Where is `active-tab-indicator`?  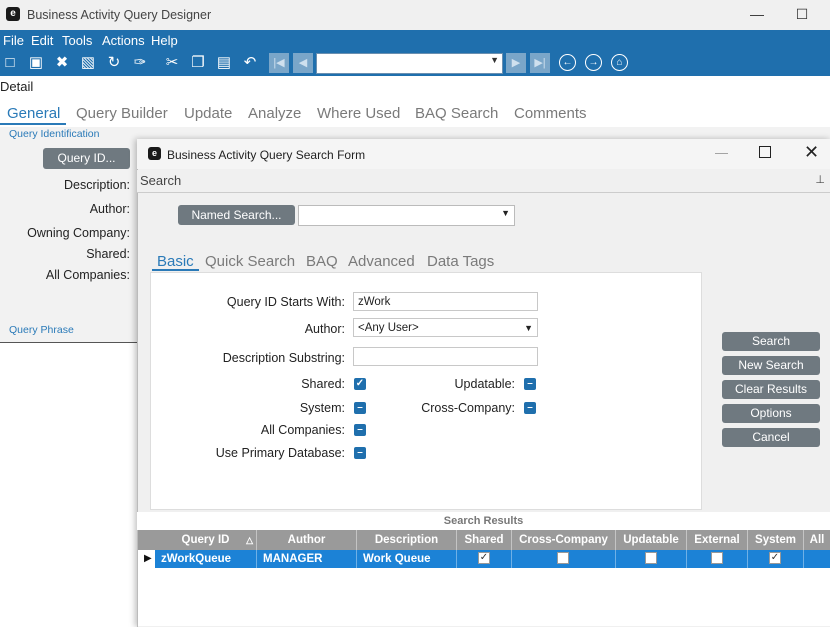 active-tab-indicator is located at coordinates (33, 124).